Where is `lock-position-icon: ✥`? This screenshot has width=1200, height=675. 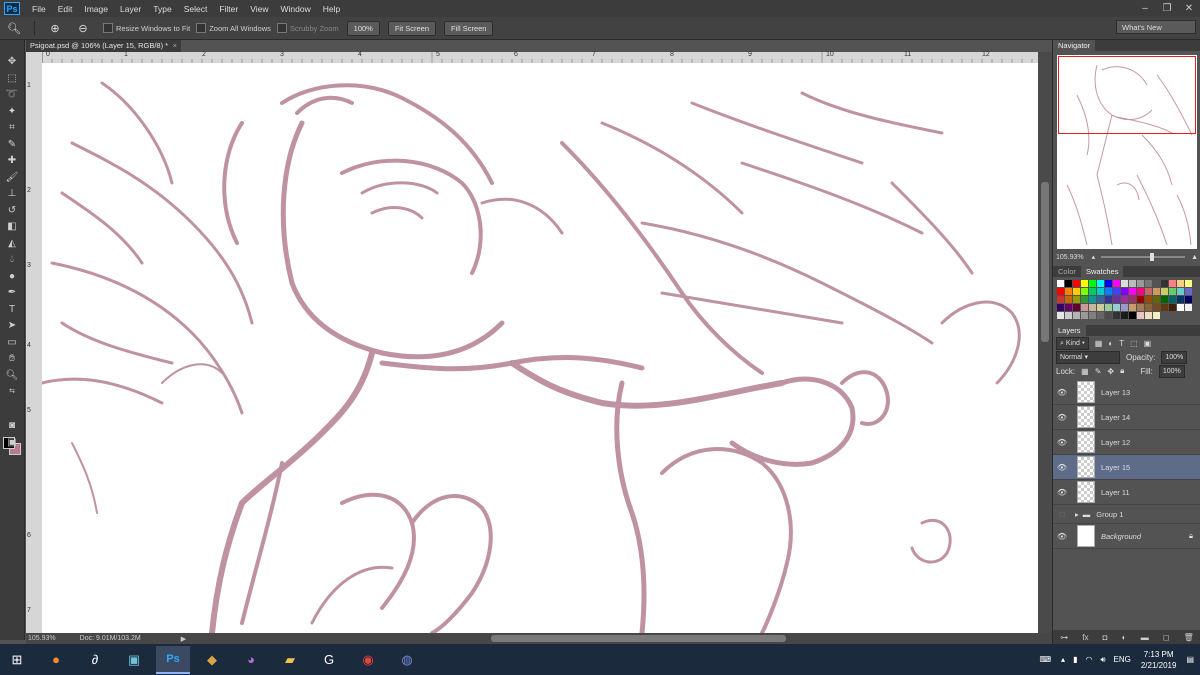
lock-position-icon: ✥ is located at coordinates (1110, 371).